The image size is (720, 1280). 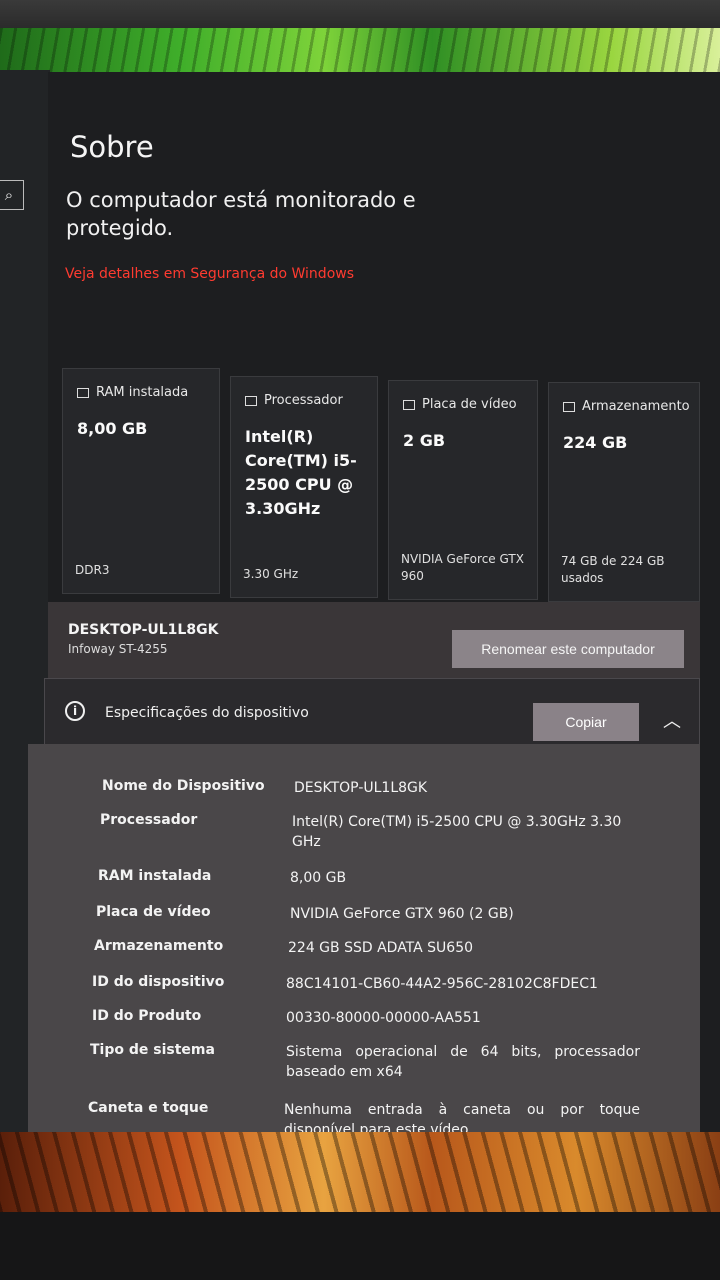 I want to click on ram-icon, so click(x=83, y=392).